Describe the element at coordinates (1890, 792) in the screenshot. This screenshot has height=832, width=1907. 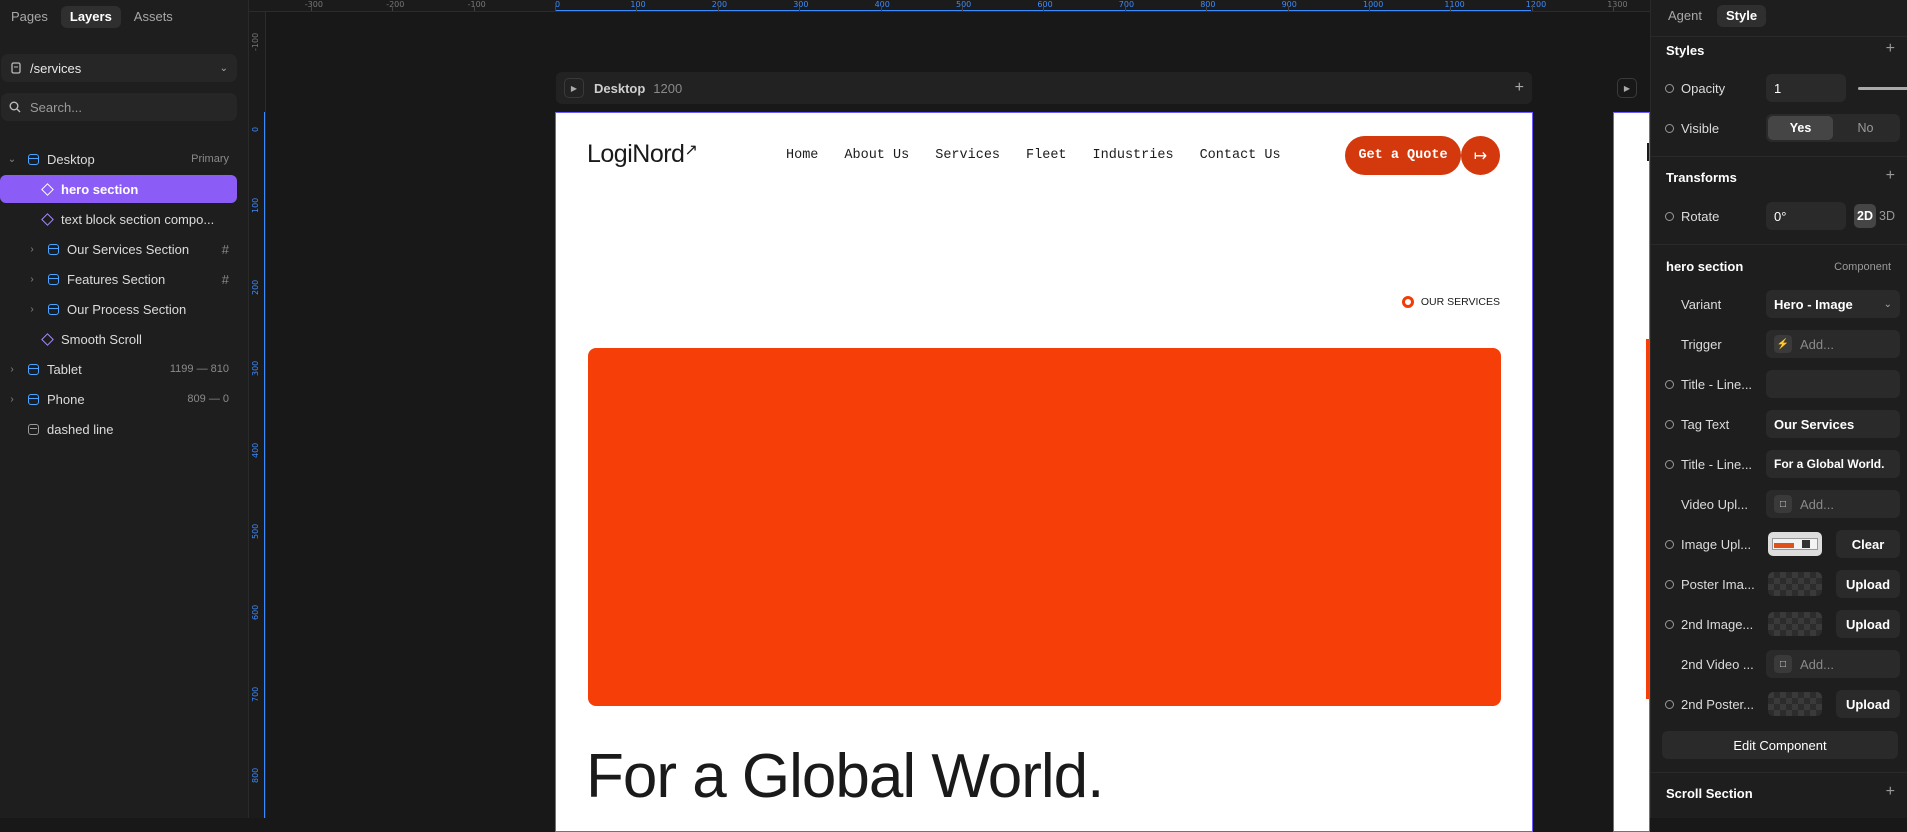
I see `add-scroll-section-icon: +` at that location.